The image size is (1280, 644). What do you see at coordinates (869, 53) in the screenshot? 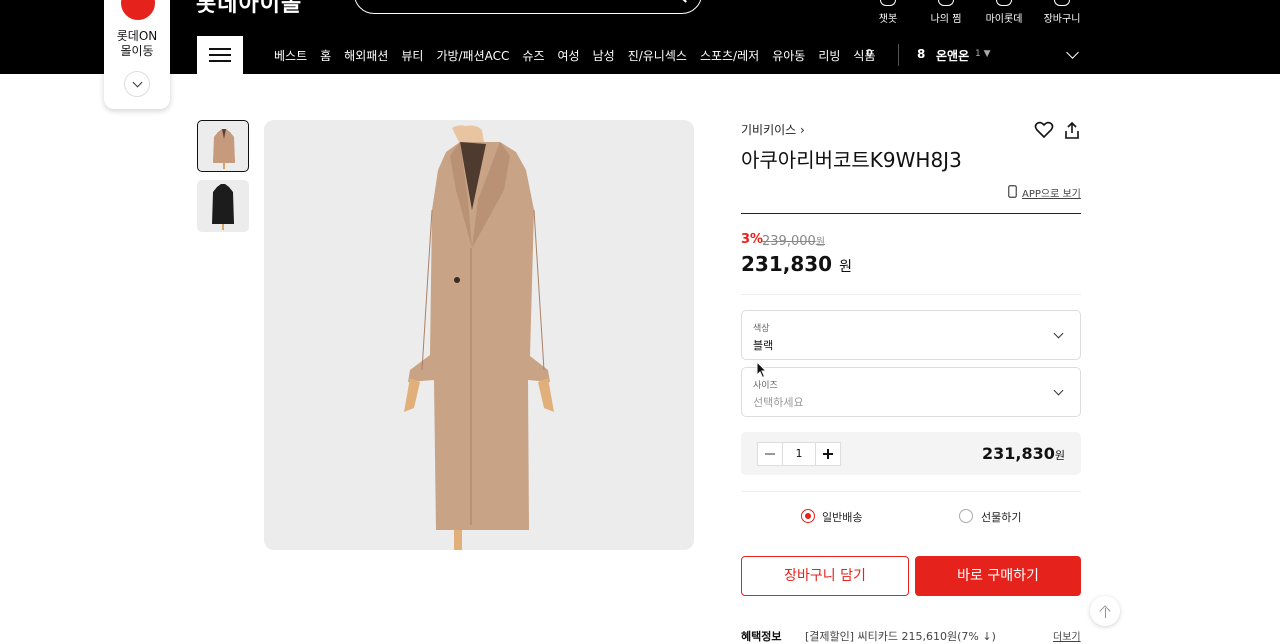
I see `nav-extra-count: 0` at bounding box center [869, 53].